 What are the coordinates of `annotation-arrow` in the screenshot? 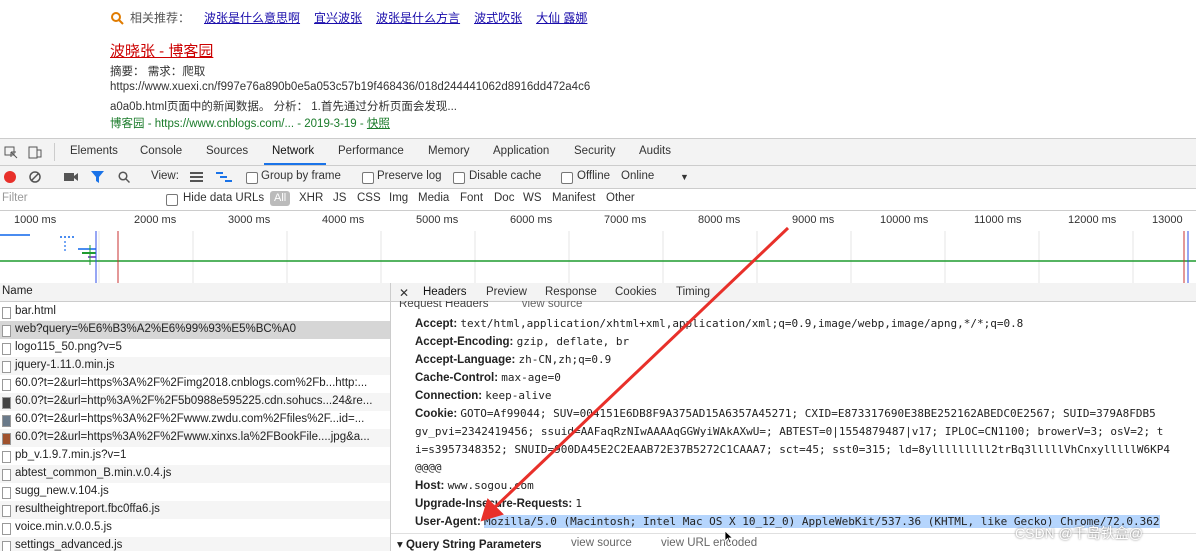 It's located at (635, 374).